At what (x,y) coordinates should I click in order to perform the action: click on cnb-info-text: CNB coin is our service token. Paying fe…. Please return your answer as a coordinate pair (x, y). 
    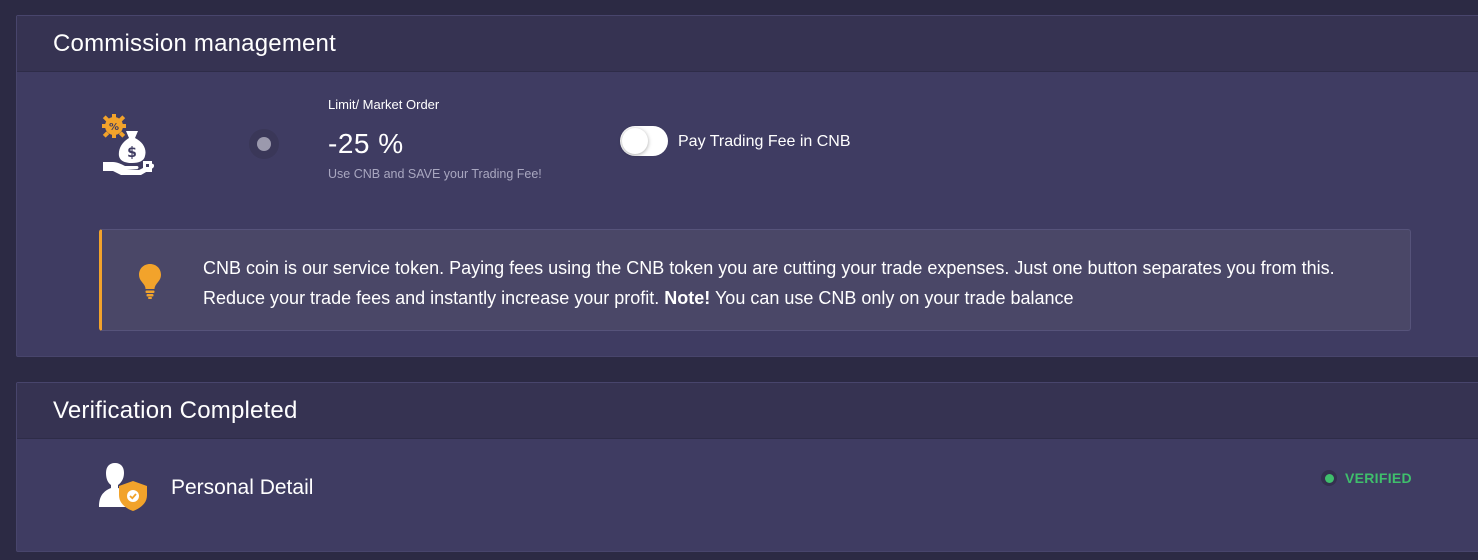
    Looking at the image, I should click on (798, 283).